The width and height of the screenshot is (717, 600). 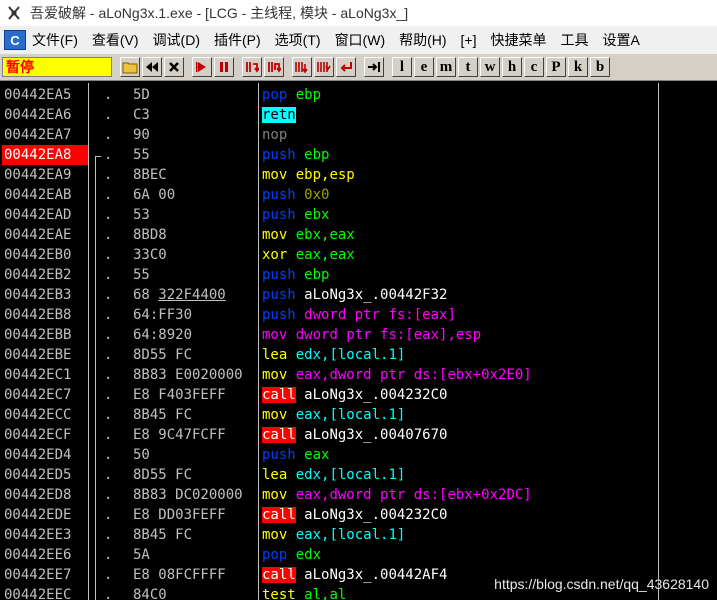 What do you see at coordinates (330, 255) in the screenshot?
I see `disasm-row: 00442EB0. 33C0 xor eax,eax` at bounding box center [330, 255].